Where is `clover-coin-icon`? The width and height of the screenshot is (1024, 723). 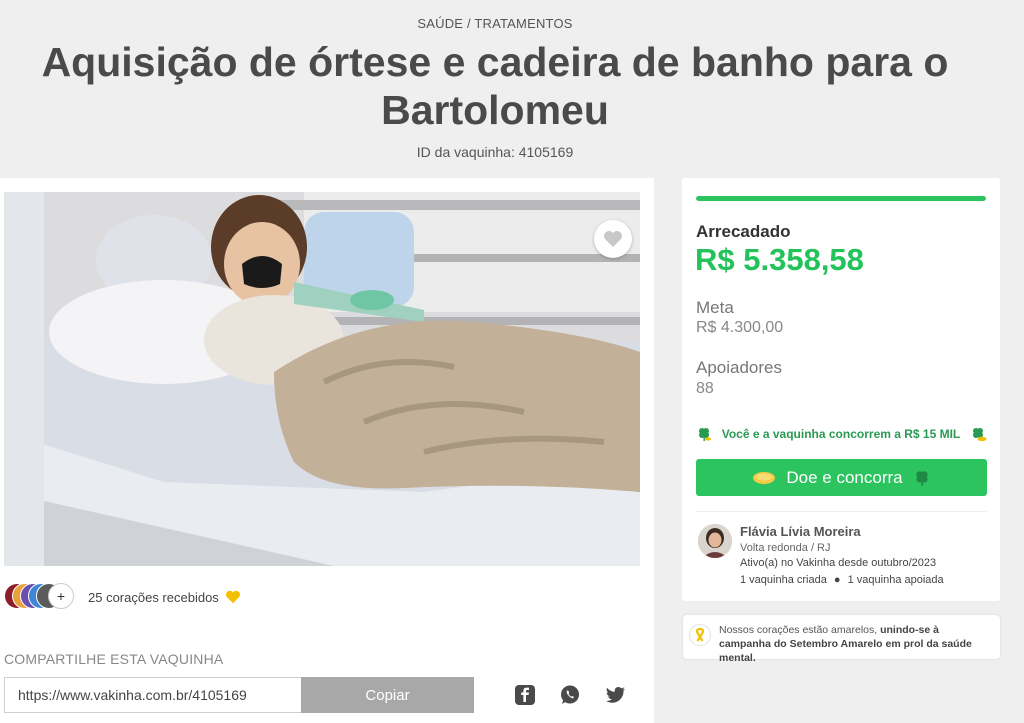 clover-coin-icon is located at coordinates (980, 435).